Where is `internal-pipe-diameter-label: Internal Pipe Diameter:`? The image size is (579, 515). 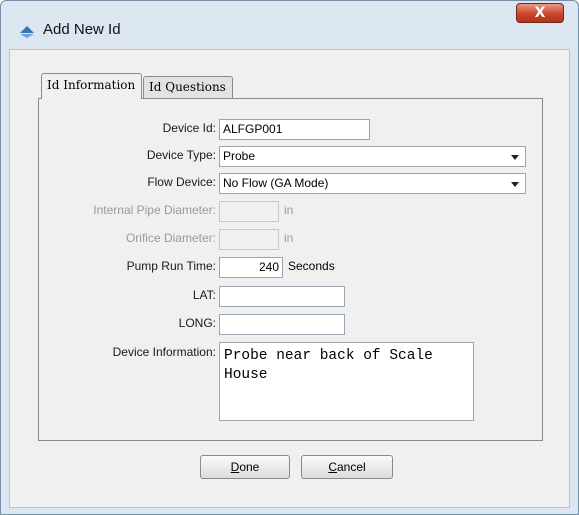
internal-pipe-diameter-label: Internal Pipe Diameter: is located at coordinates (154, 210).